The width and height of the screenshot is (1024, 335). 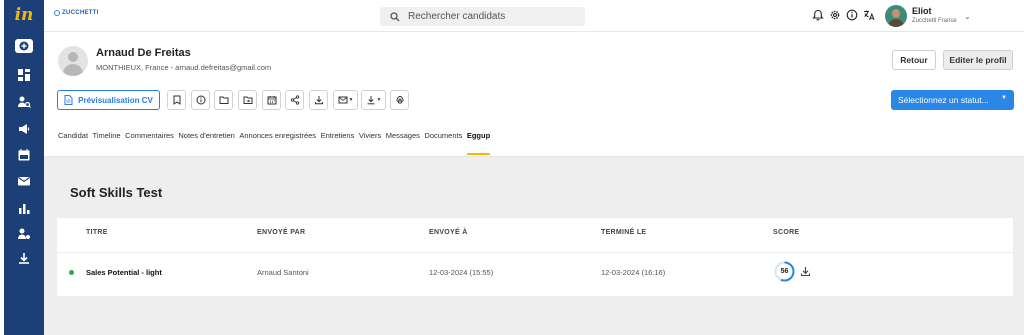 What do you see at coordinates (71, 272) in the screenshot?
I see `status-dot` at bounding box center [71, 272].